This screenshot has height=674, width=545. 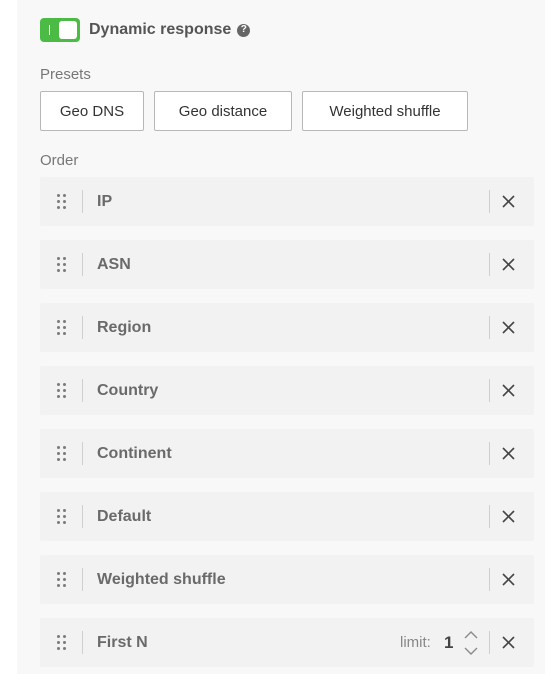 I want to click on preset-weighted-shuffle-button: Weighted shuffle, so click(x=385, y=111).